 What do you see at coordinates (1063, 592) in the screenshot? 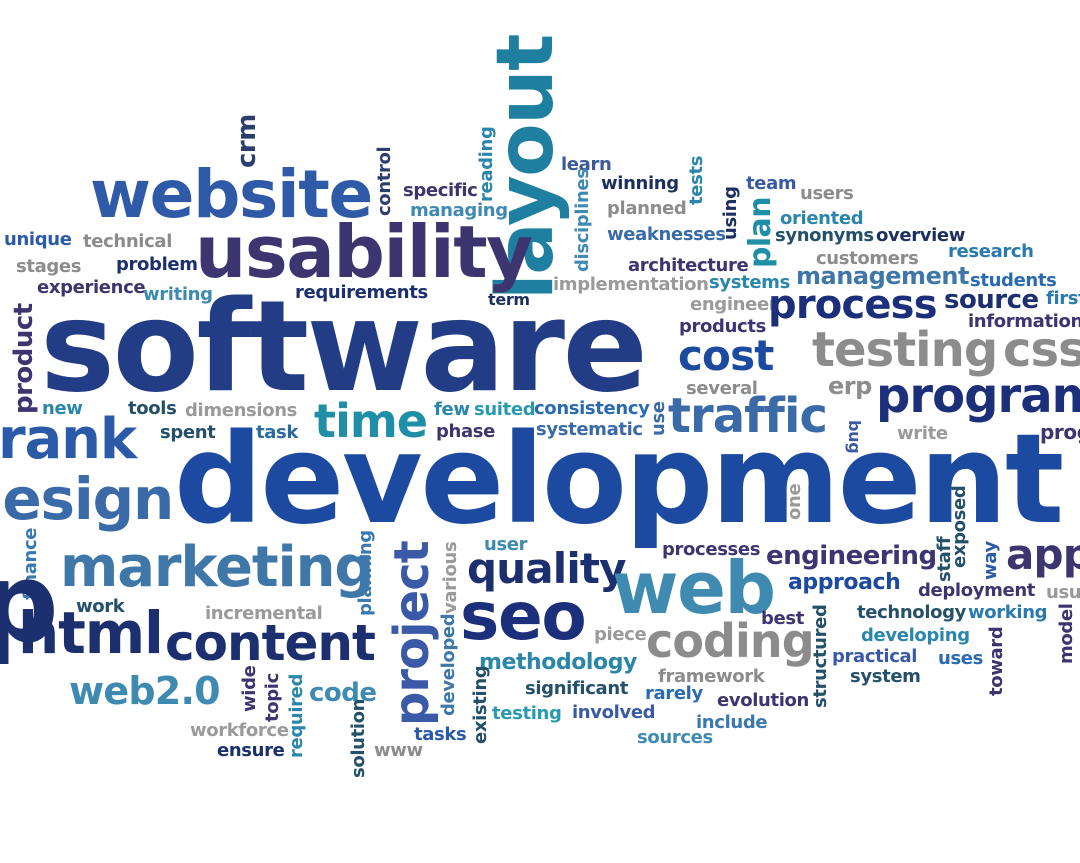
I see `word-usual: usual` at bounding box center [1063, 592].